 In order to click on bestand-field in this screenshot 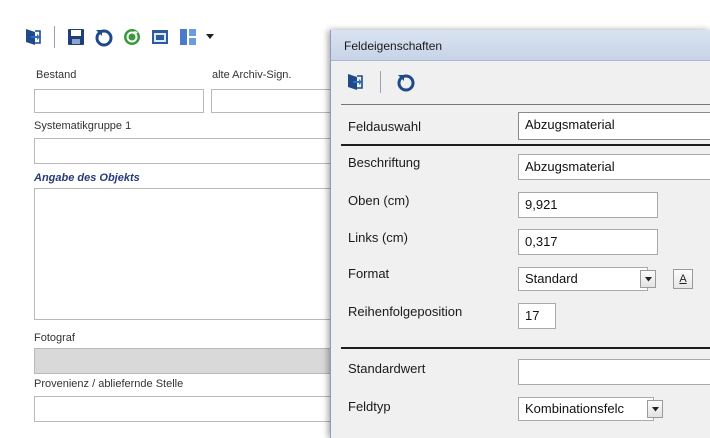, I will do `click(119, 101)`.